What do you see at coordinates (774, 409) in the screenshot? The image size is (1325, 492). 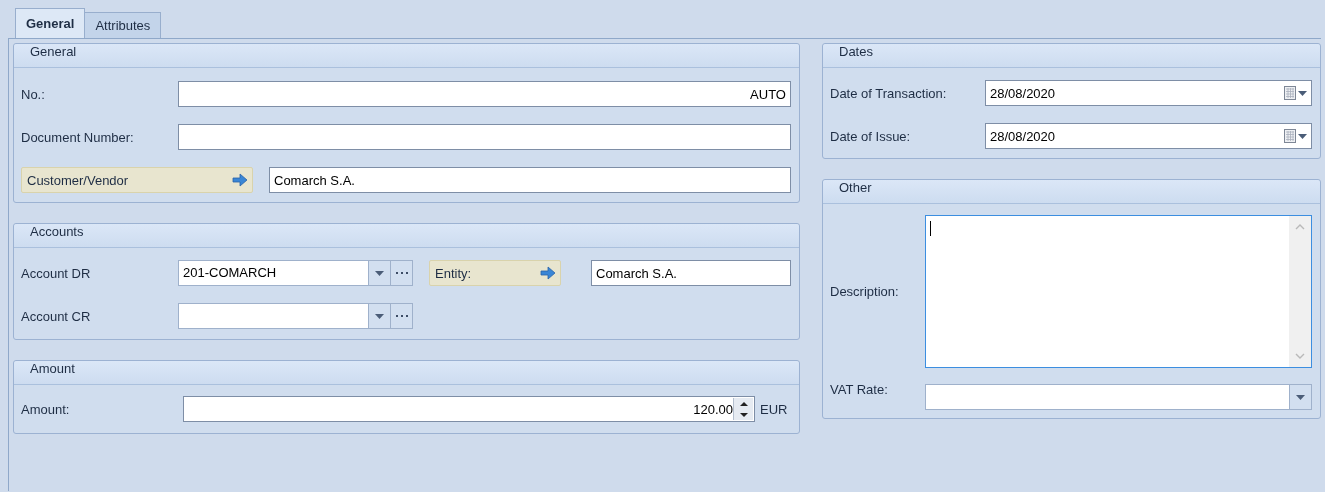 I see `currency-label: EUR` at bounding box center [774, 409].